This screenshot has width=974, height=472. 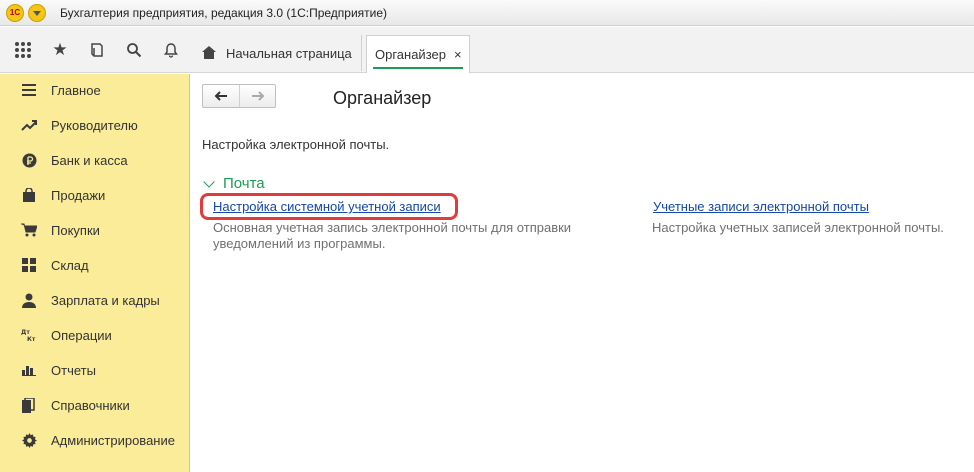 What do you see at coordinates (90, 405) in the screenshot?
I see `sidebar-item-label: Справочники` at bounding box center [90, 405].